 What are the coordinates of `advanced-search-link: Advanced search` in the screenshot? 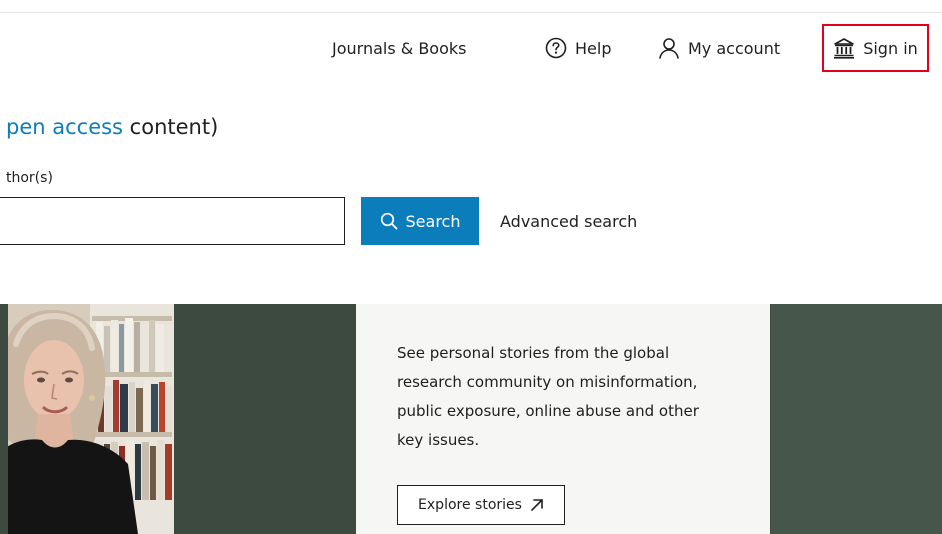 It's located at (568, 221).